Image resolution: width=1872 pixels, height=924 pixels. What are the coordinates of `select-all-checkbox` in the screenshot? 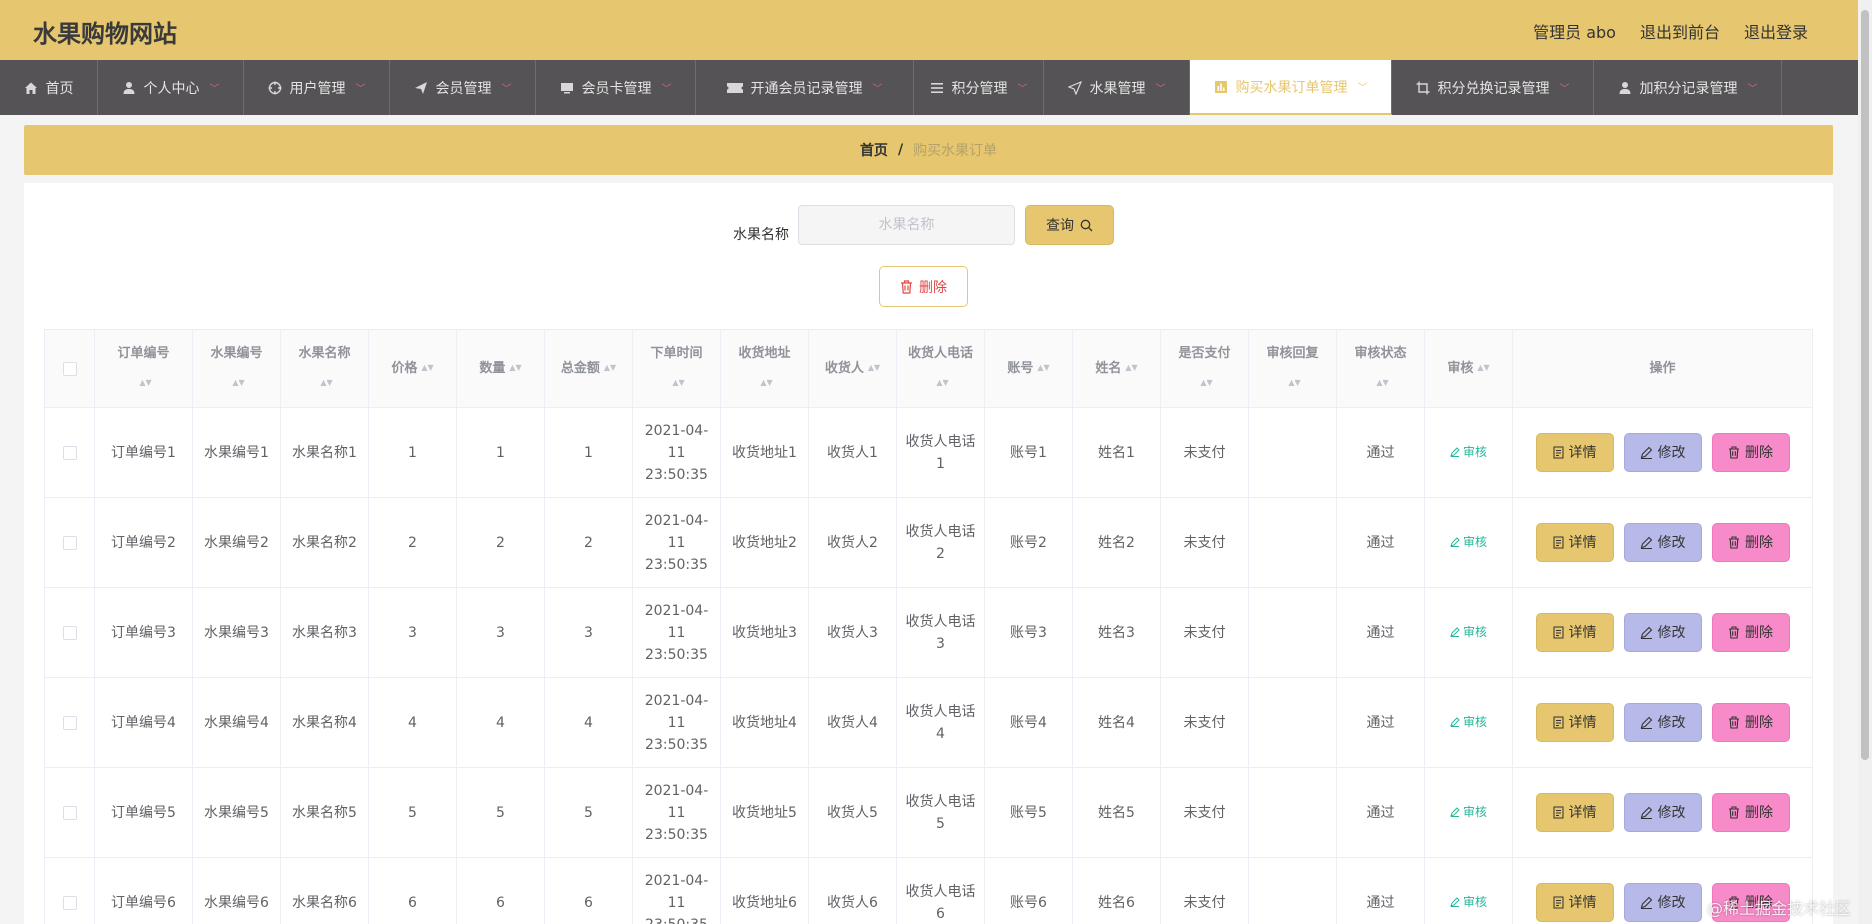 It's located at (69, 368).